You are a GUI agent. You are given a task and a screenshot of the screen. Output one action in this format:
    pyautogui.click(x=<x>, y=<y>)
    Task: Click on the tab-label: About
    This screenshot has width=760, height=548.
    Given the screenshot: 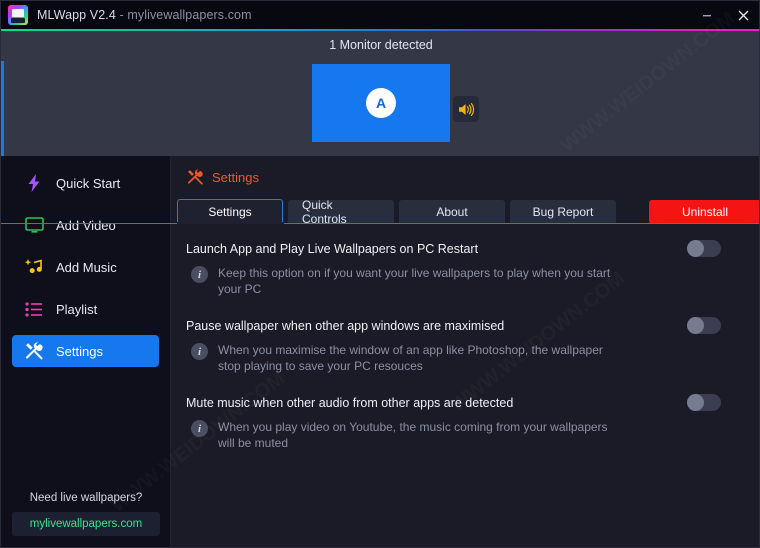 What is the action you would take?
    pyautogui.click(x=452, y=212)
    